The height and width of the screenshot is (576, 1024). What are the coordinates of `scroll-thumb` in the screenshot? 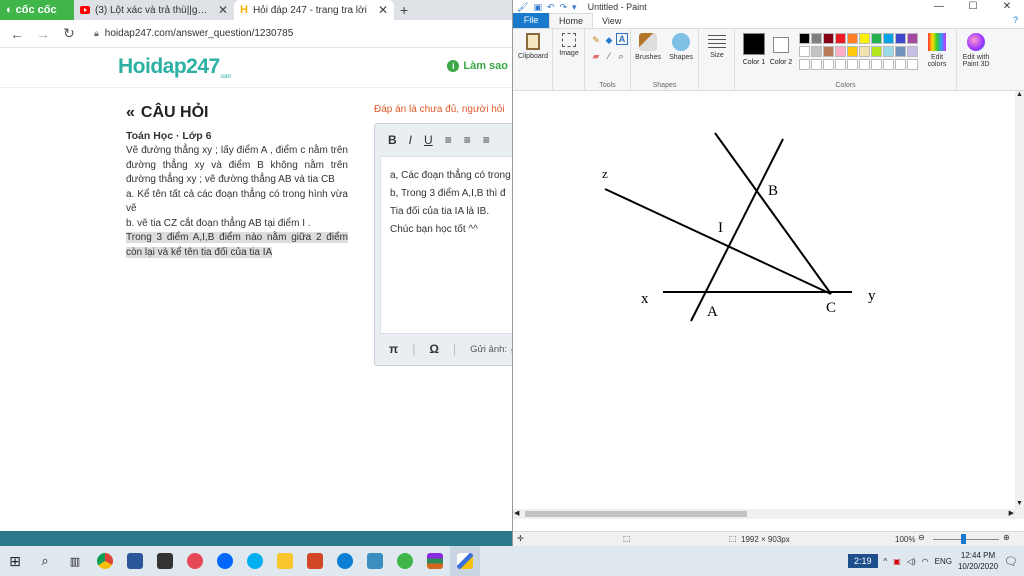 It's located at (636, 514).